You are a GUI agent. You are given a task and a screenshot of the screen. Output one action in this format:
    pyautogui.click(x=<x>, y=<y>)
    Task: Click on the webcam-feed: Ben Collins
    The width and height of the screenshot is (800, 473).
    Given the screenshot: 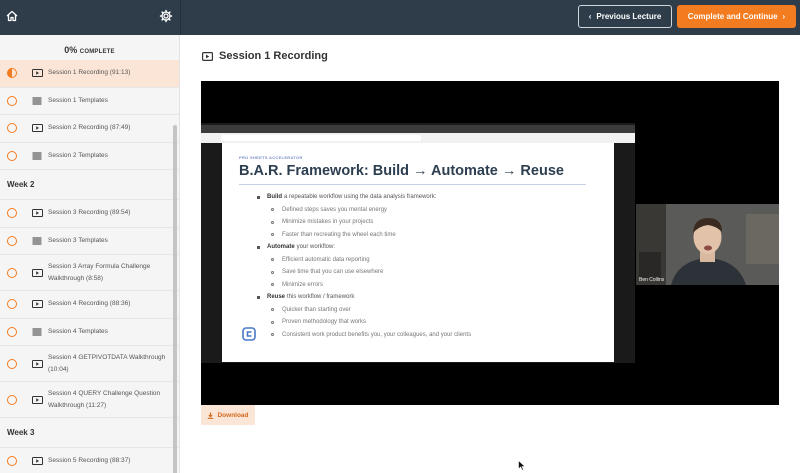 What is the action you would take?
    pyautogui.click(x=707, y=244)
    